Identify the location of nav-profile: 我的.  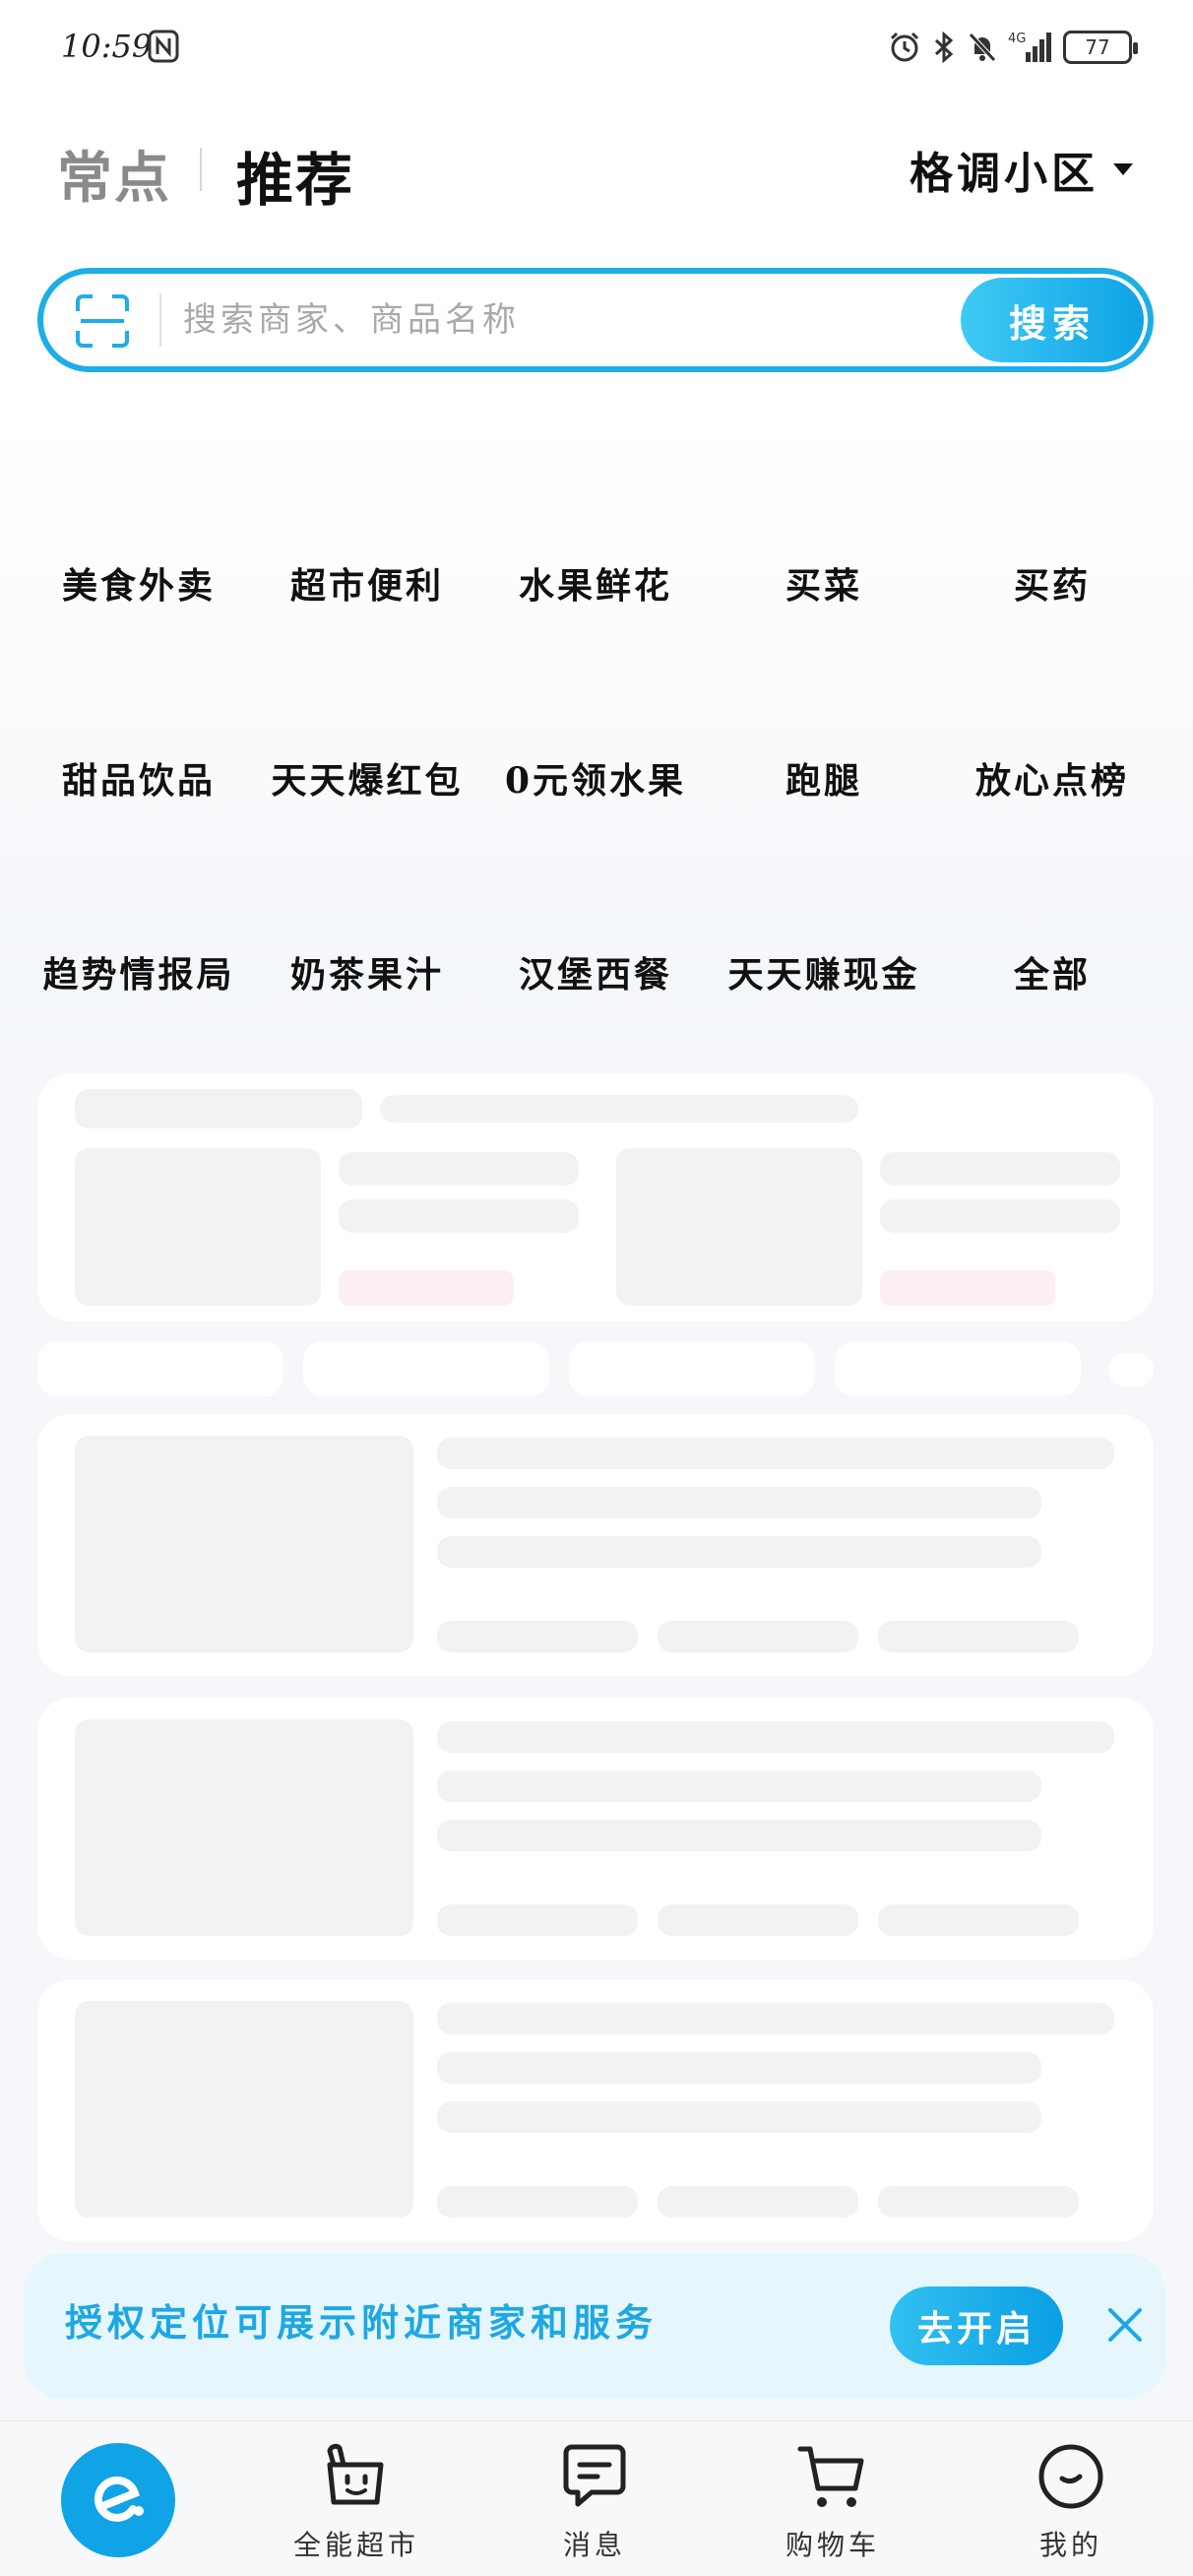
(1071, 2505).